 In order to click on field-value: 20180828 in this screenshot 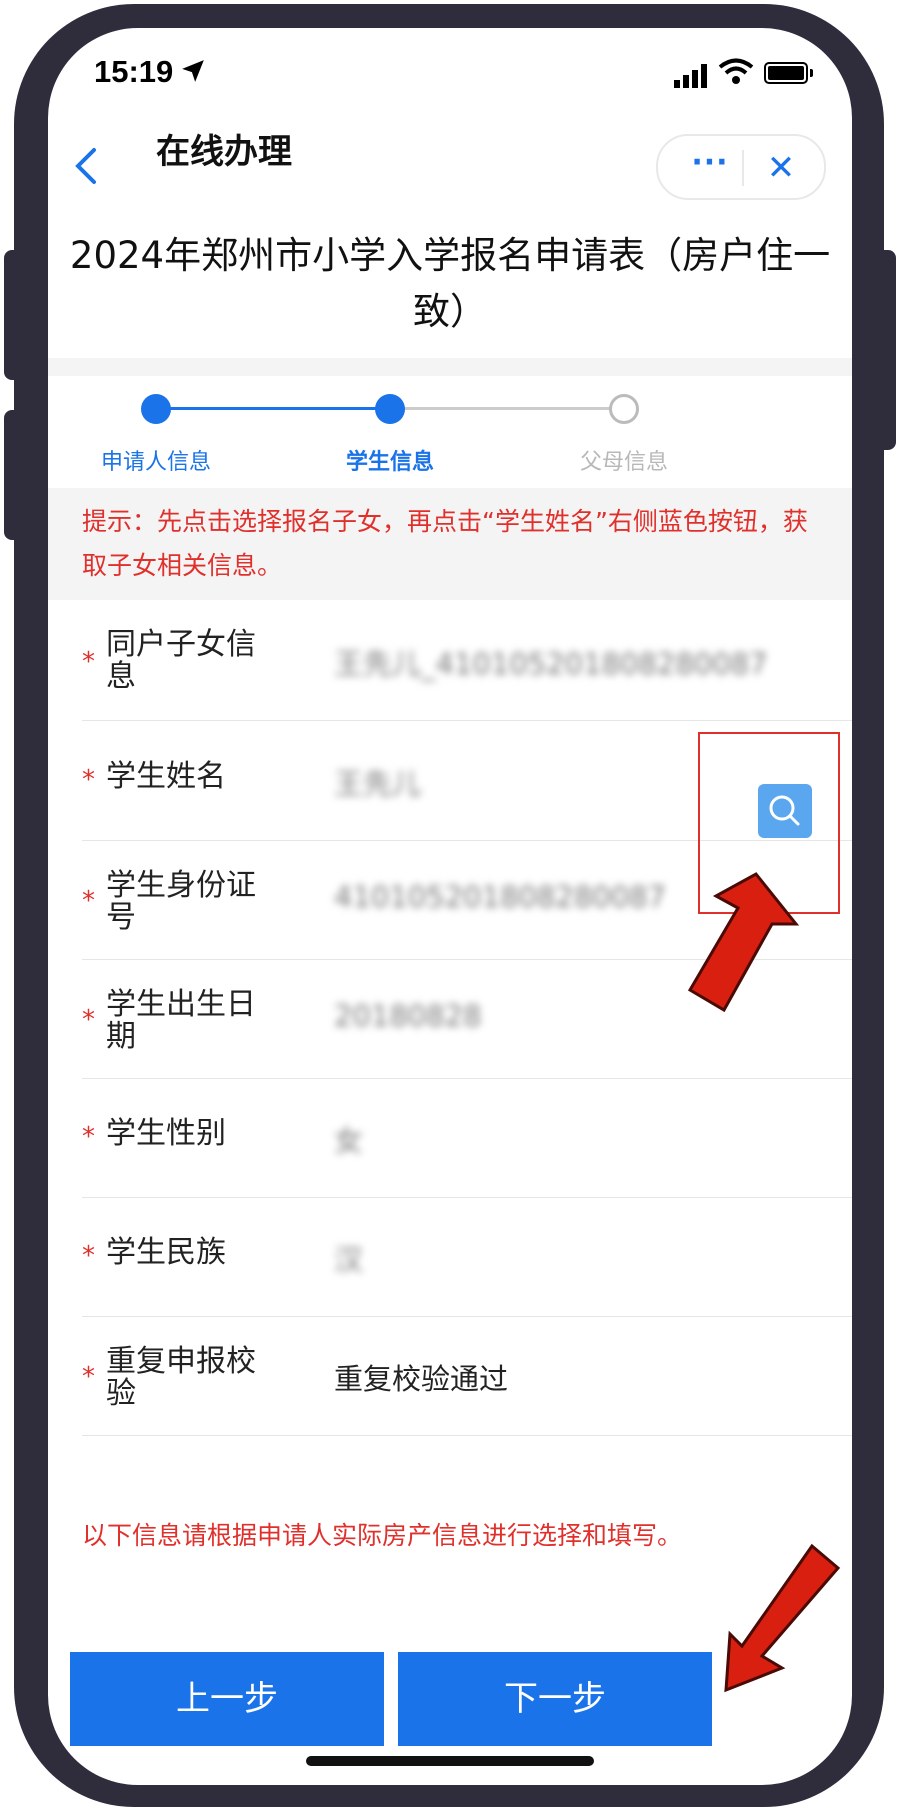, I will do `click(408, 1016)`.